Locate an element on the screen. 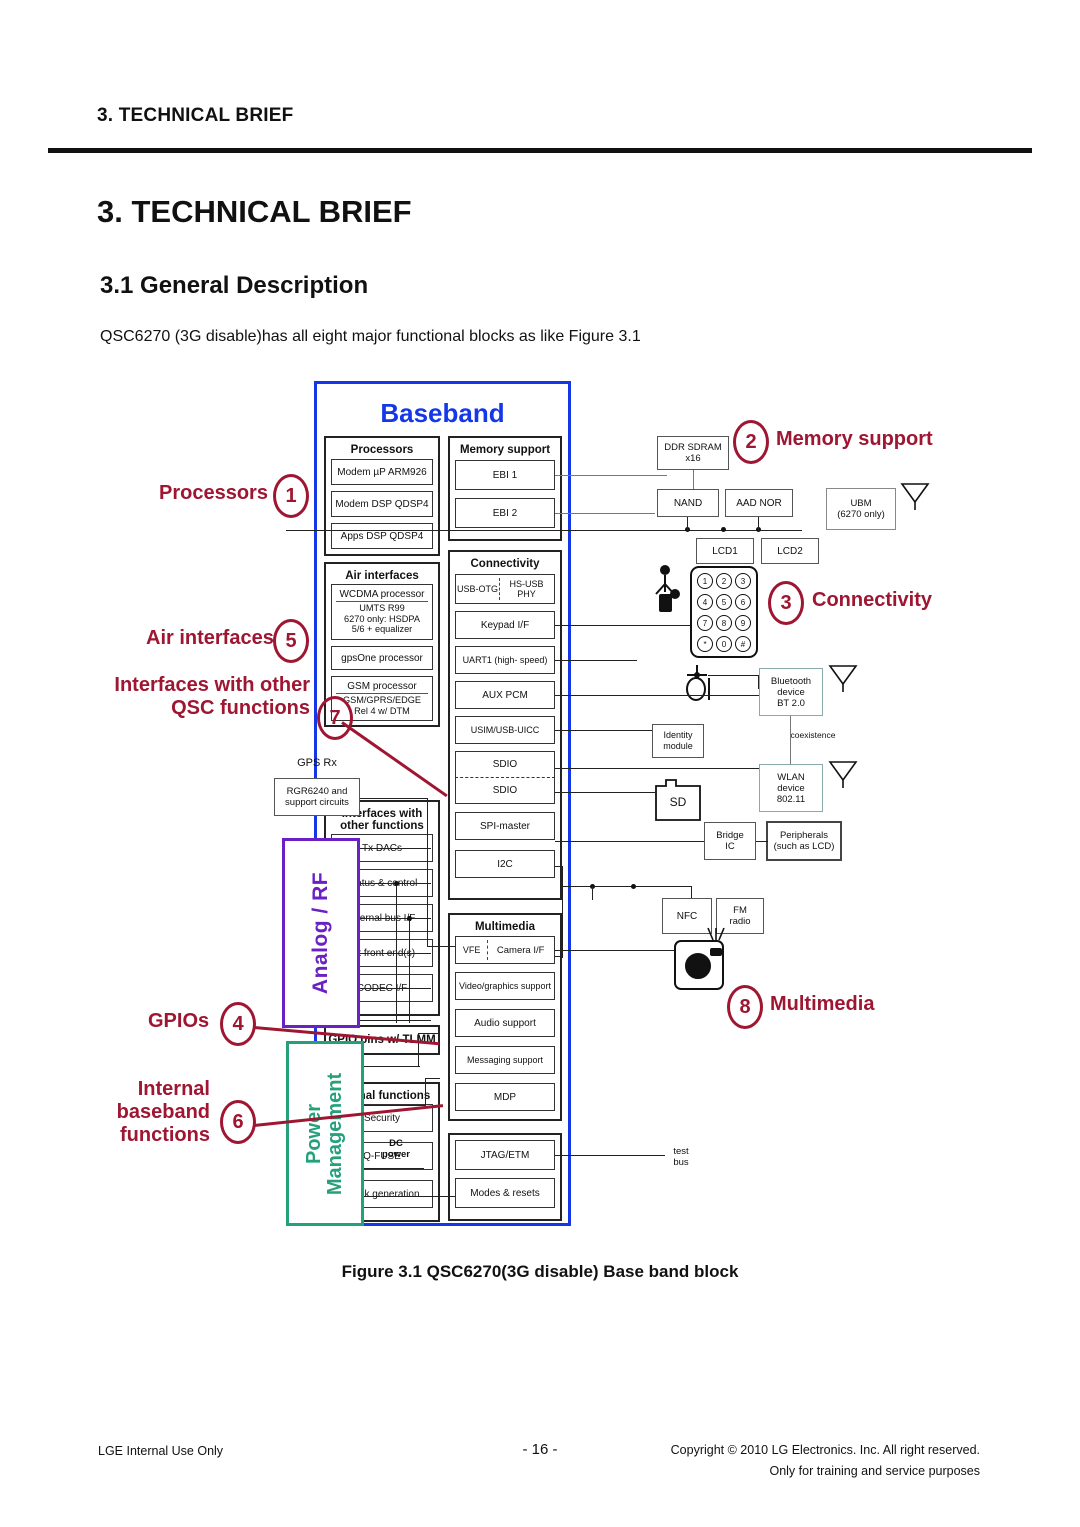 This screenshot has width=1080, height=1527. connector-icon is located at coordinates (698, 683).